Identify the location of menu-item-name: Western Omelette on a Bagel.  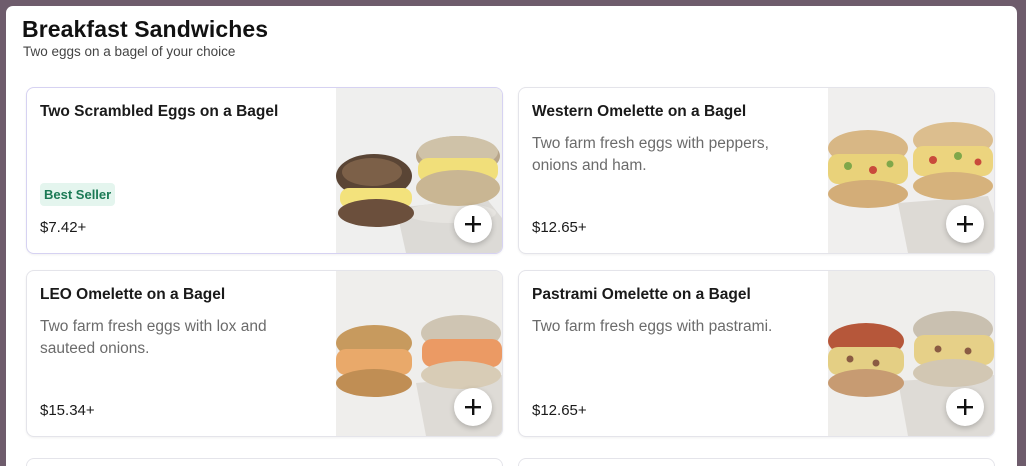
(639, 111).